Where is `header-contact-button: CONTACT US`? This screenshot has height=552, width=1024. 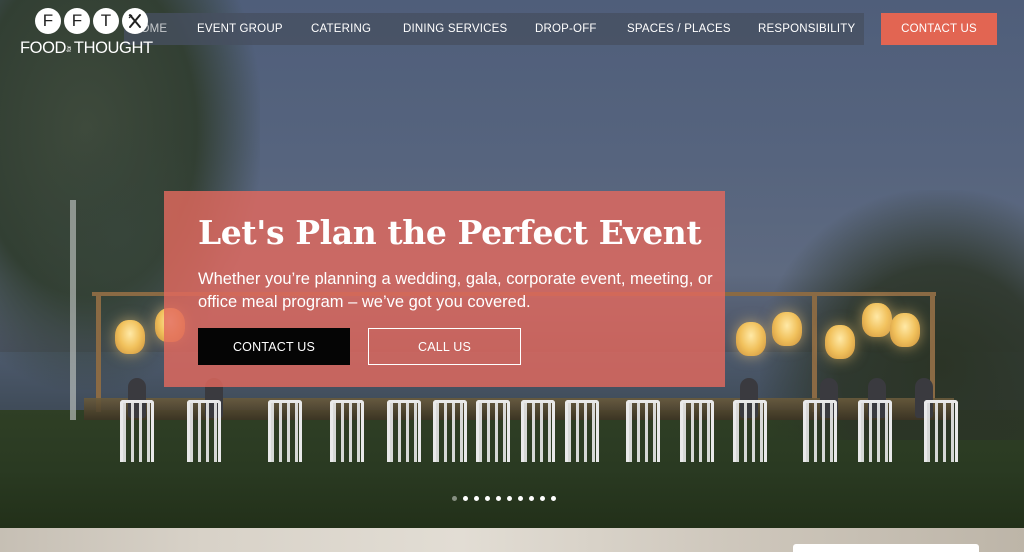
header-contact-button: CONTACT US is located at coordinates (939, 29).